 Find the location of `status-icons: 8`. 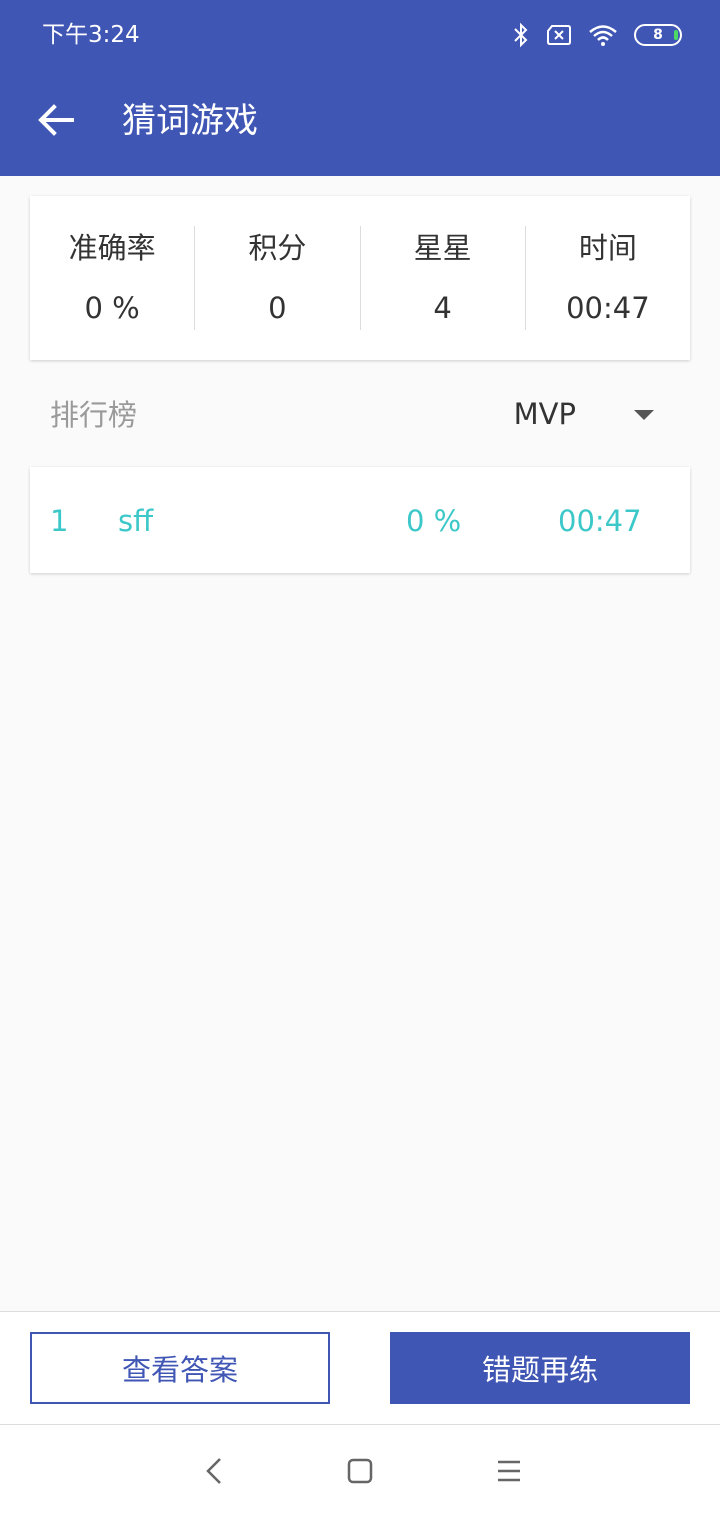

status-icons: 8 is located at coordinates (597, 35).